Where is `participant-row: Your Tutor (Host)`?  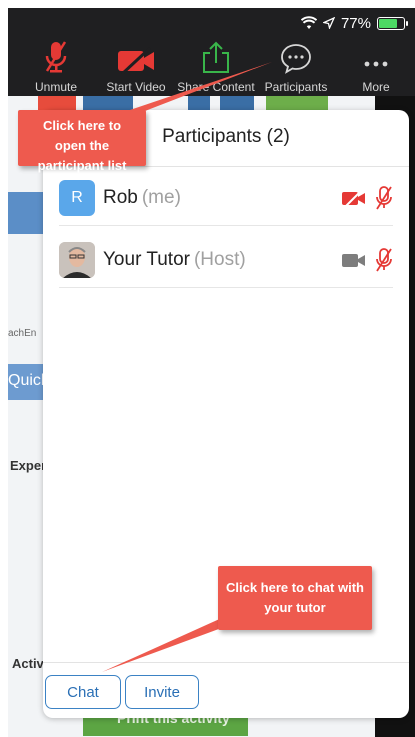
participant-row: Your Tutor (Host) is located at coordinates (226, 260).